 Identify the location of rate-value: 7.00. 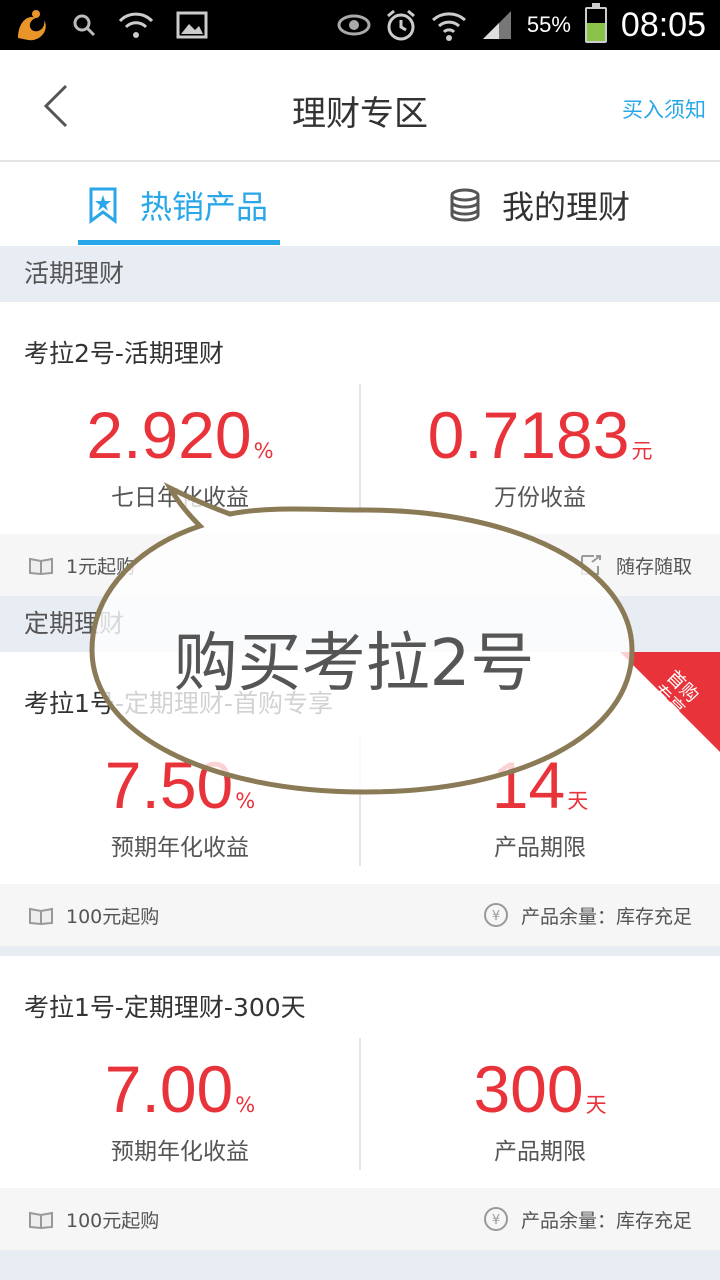
(169, 1089).